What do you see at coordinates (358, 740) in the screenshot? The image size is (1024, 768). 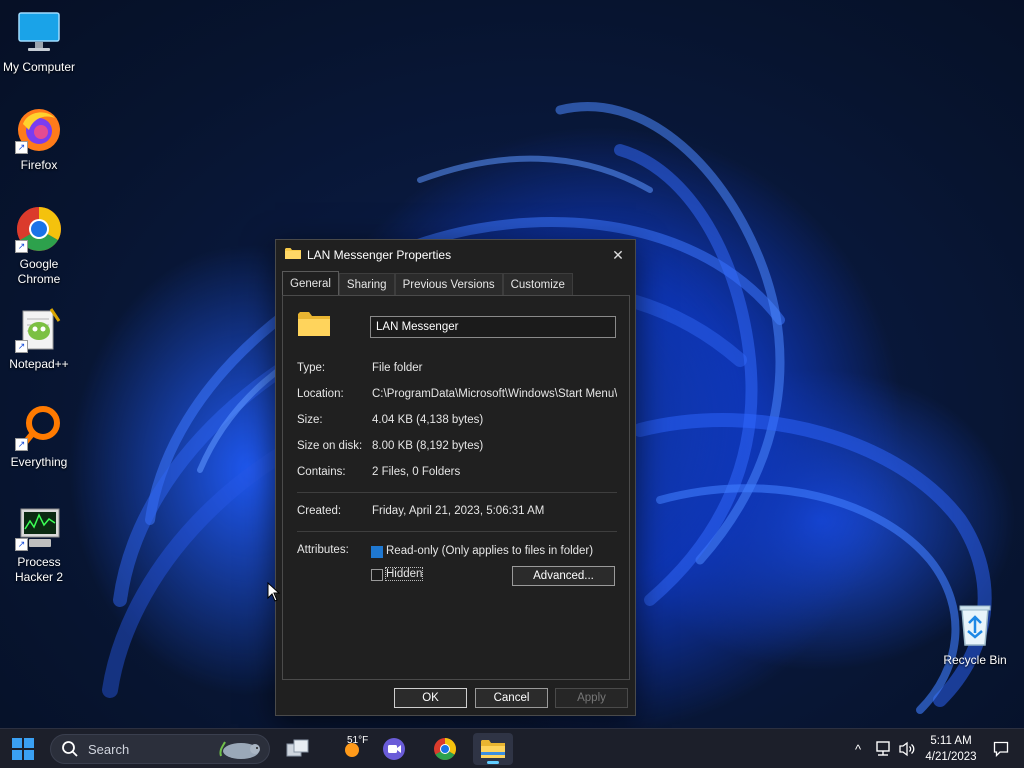 I see `weather-temperature: 51°F` at bounding box center [358, 740].